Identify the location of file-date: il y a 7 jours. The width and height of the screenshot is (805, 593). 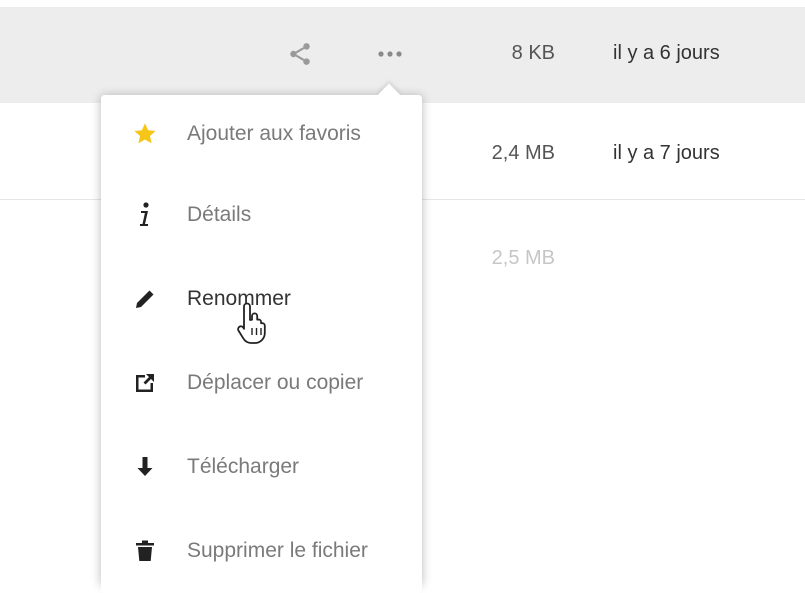
(666, 153).